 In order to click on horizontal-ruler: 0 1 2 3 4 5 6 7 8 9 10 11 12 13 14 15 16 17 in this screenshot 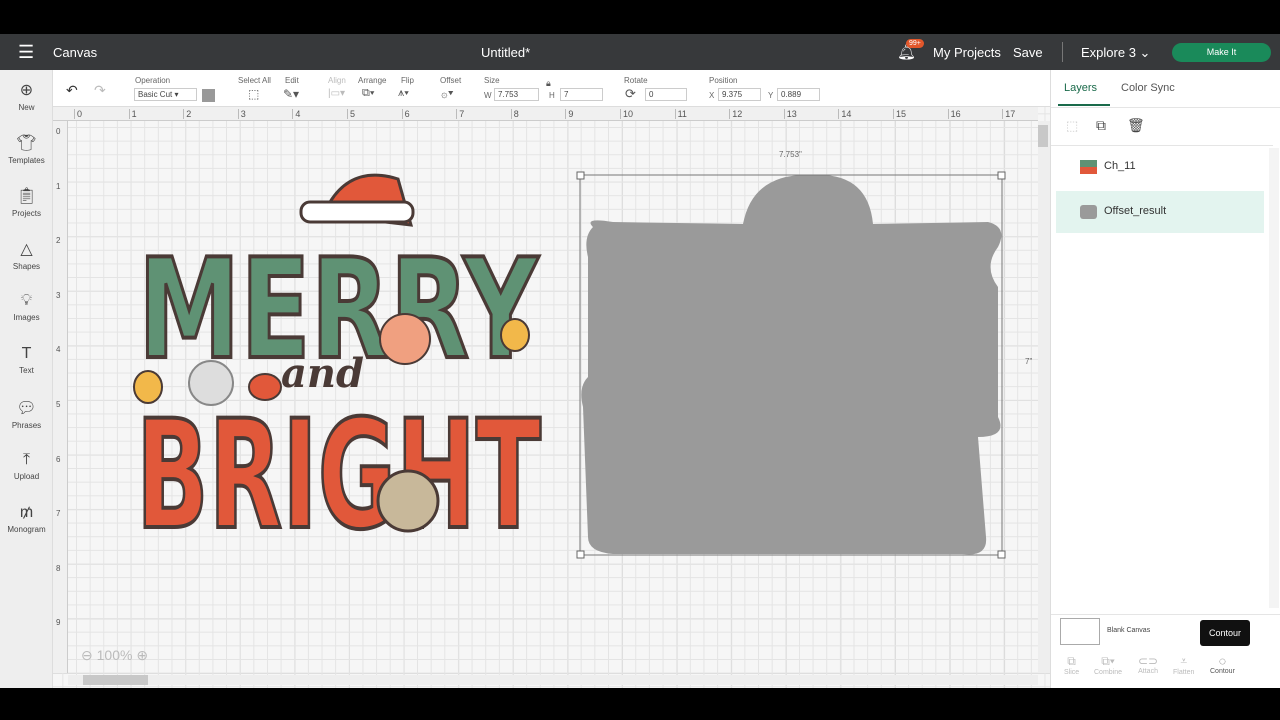, I will do `click(545, 114)`.